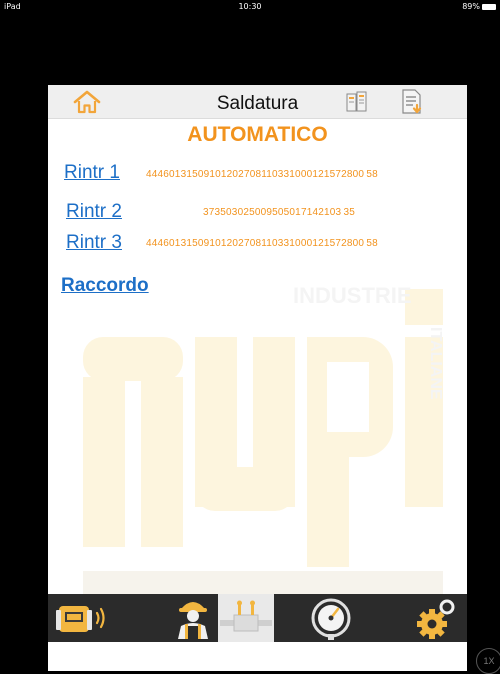 Image resolution: width=500 pixels, height=674 pixels. I want to click on rintr-2-link: Rintr 2, so click(94, 212).